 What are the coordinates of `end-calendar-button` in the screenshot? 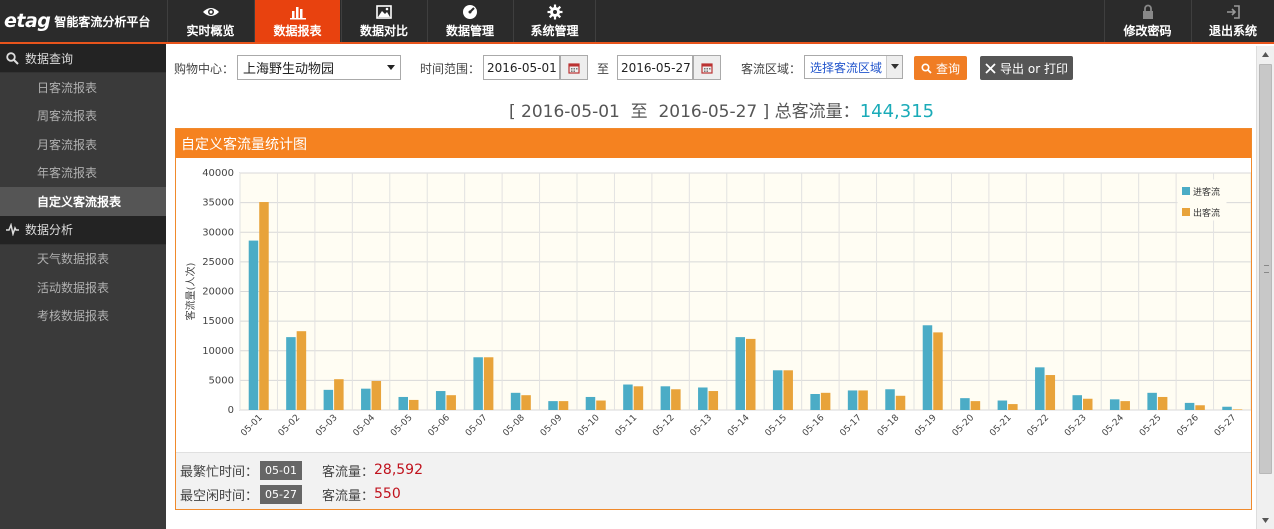 It's located at (707, 67).